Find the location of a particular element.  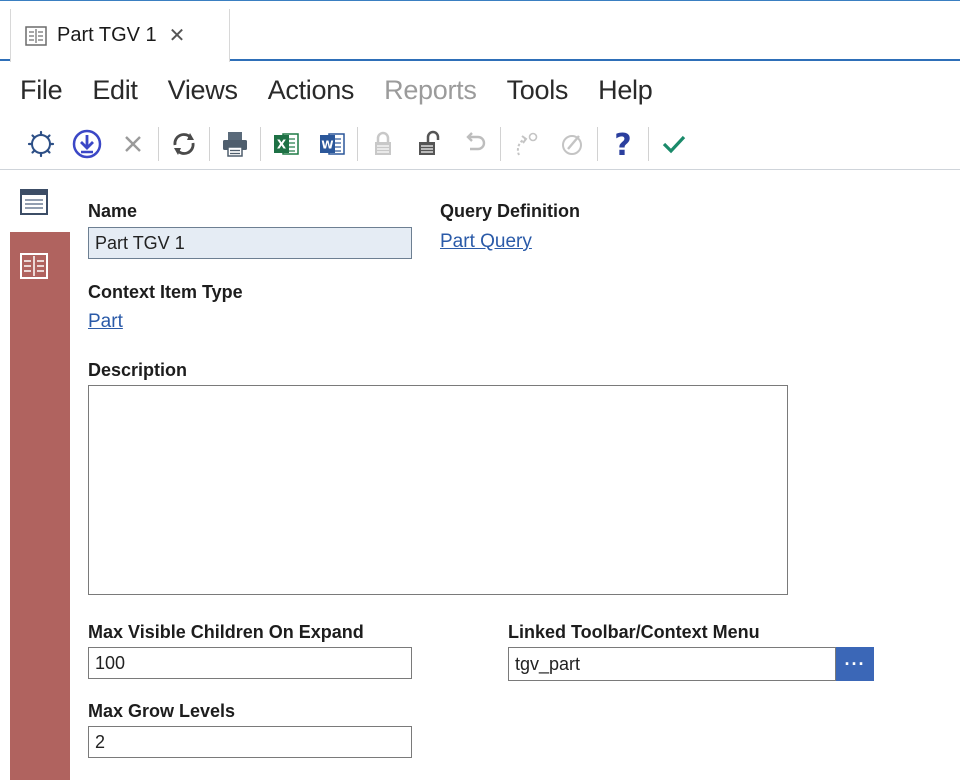

close-icon: ✕ is located at coordinates (177, 36).